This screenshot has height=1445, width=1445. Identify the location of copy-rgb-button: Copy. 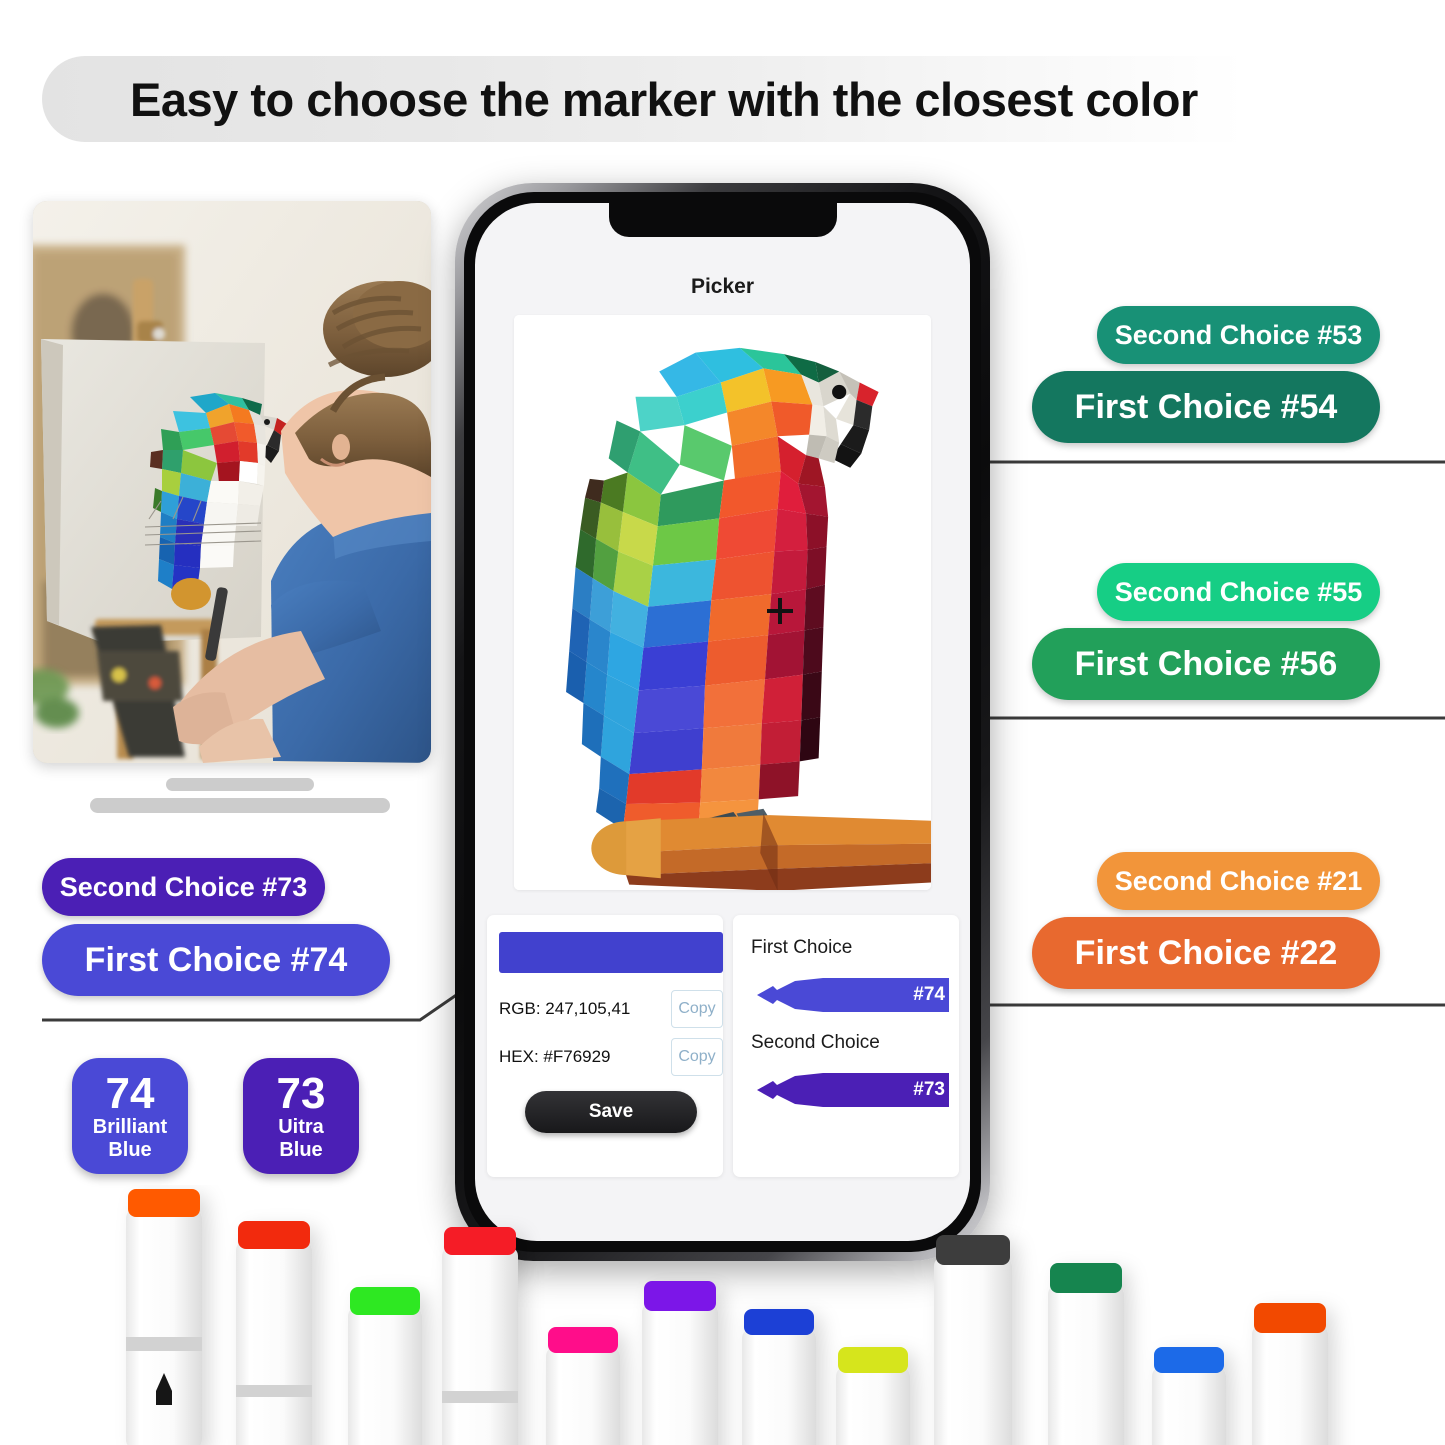
(697, 1009).